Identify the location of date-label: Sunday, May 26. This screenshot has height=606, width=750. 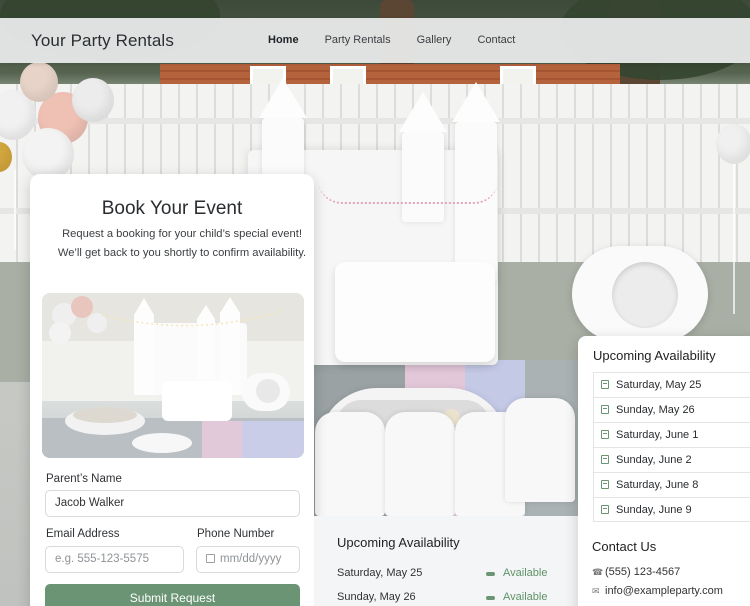
(655, 410).